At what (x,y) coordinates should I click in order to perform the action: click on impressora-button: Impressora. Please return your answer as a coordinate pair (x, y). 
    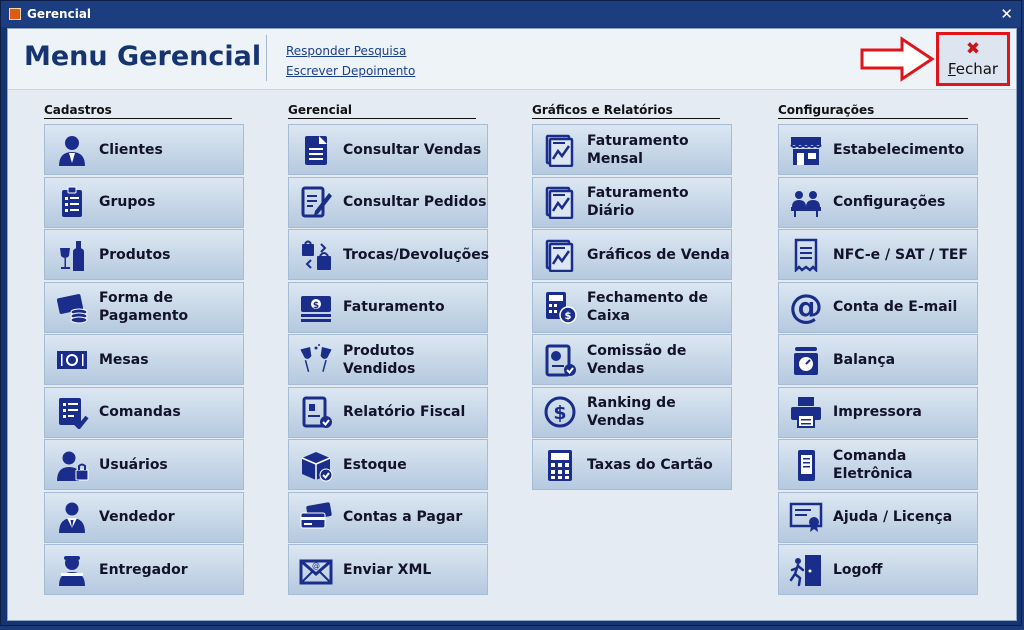
    Looking at the image, I should click on (878, 412).